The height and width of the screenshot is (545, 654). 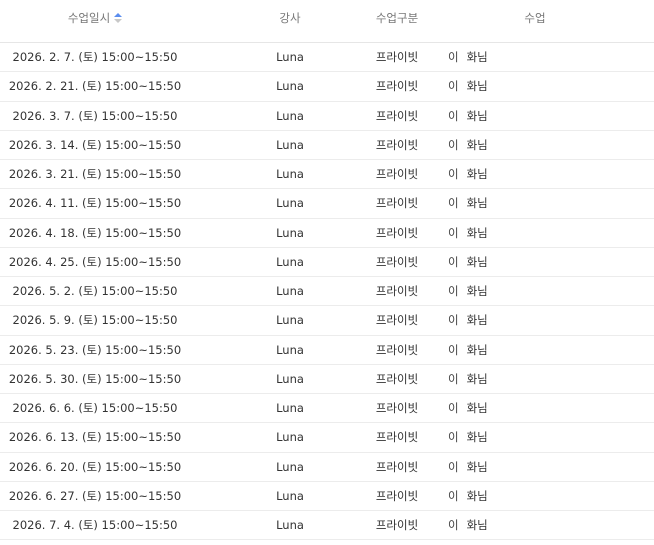 I want to click on row-date: 2026. 3. 7. (토) 15:00~15:50, so click(x=95, y=115).